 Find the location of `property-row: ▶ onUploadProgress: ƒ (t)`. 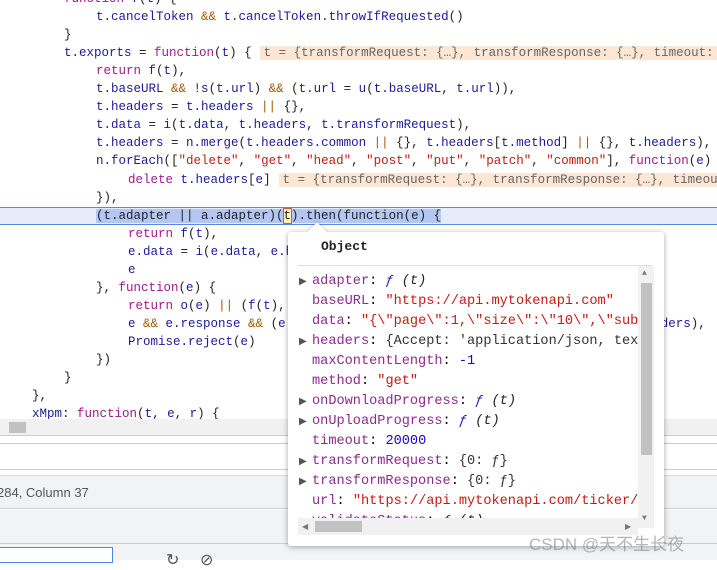

property-row: ▶ onUploadProgress: ƒ (t) is located at coordinates (470, 422).